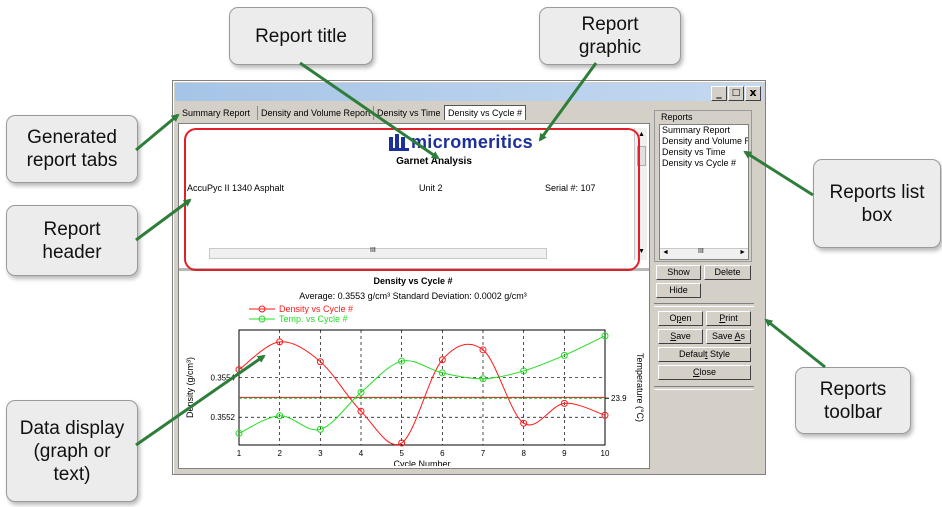  What do you see at coordinates (778, 173) in the screenshot?
I see `arrow-reports-list` at bounding box center [778, 173].